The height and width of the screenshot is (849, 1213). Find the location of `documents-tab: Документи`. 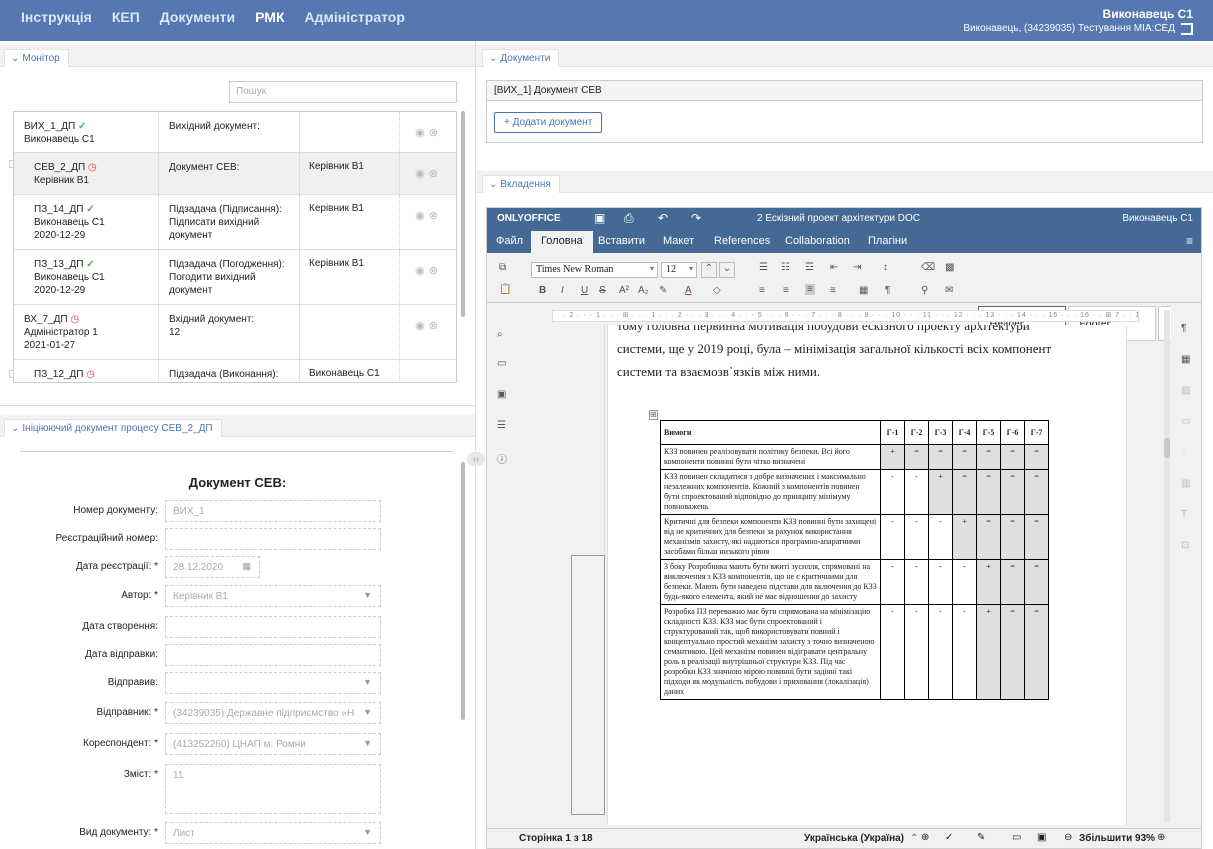

documents-tab: Документи is located at coordinates (521, 58).